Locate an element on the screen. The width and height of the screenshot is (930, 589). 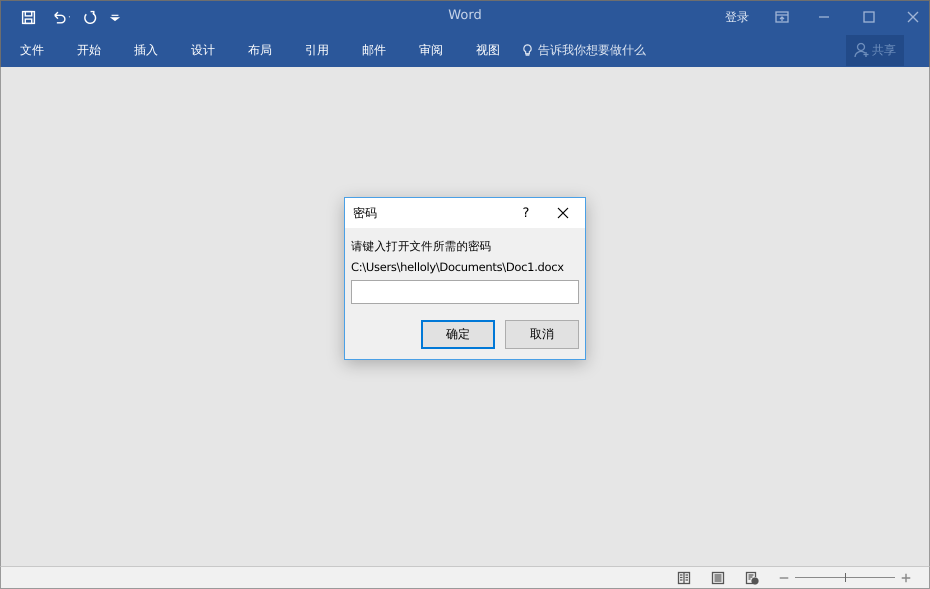
ribbon-tab: 审阅 is located at coordinates (431, 50).